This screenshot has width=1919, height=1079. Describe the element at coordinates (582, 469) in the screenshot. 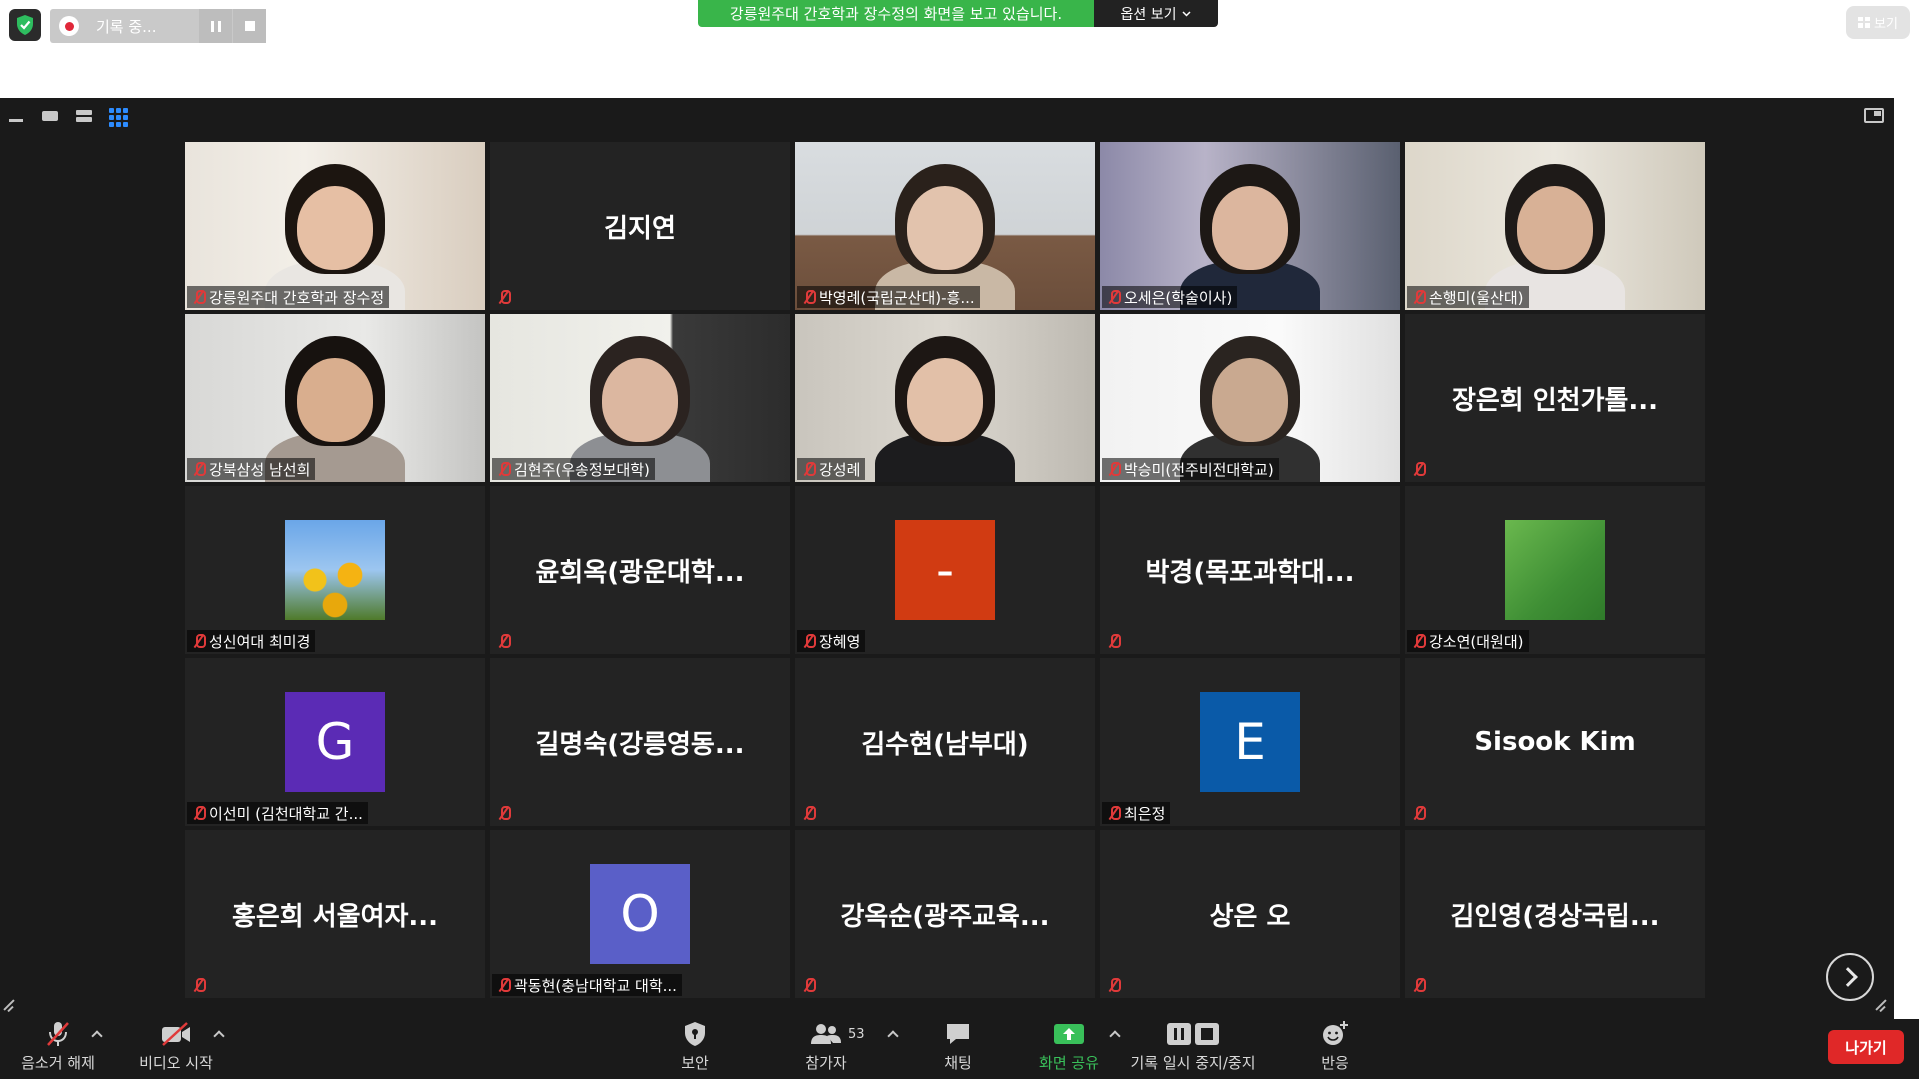

I see `participant-name-text: 김현주(우송정보대학)` at that location.